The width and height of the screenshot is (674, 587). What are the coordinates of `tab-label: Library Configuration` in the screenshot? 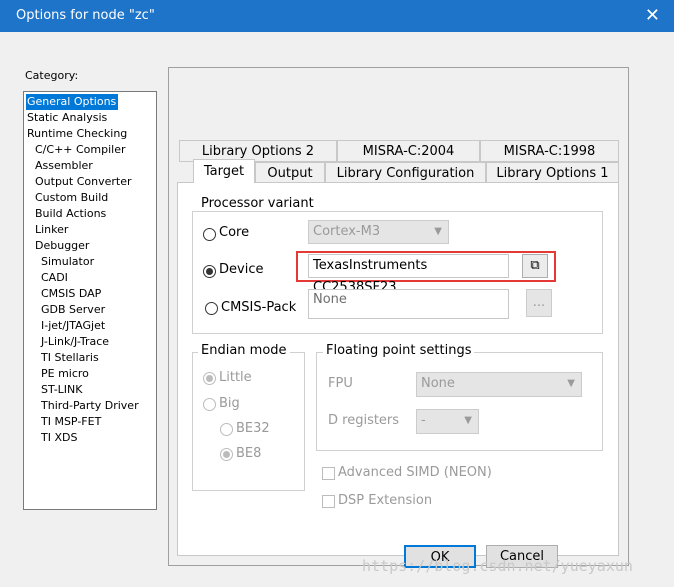 It's located at (405, 173).